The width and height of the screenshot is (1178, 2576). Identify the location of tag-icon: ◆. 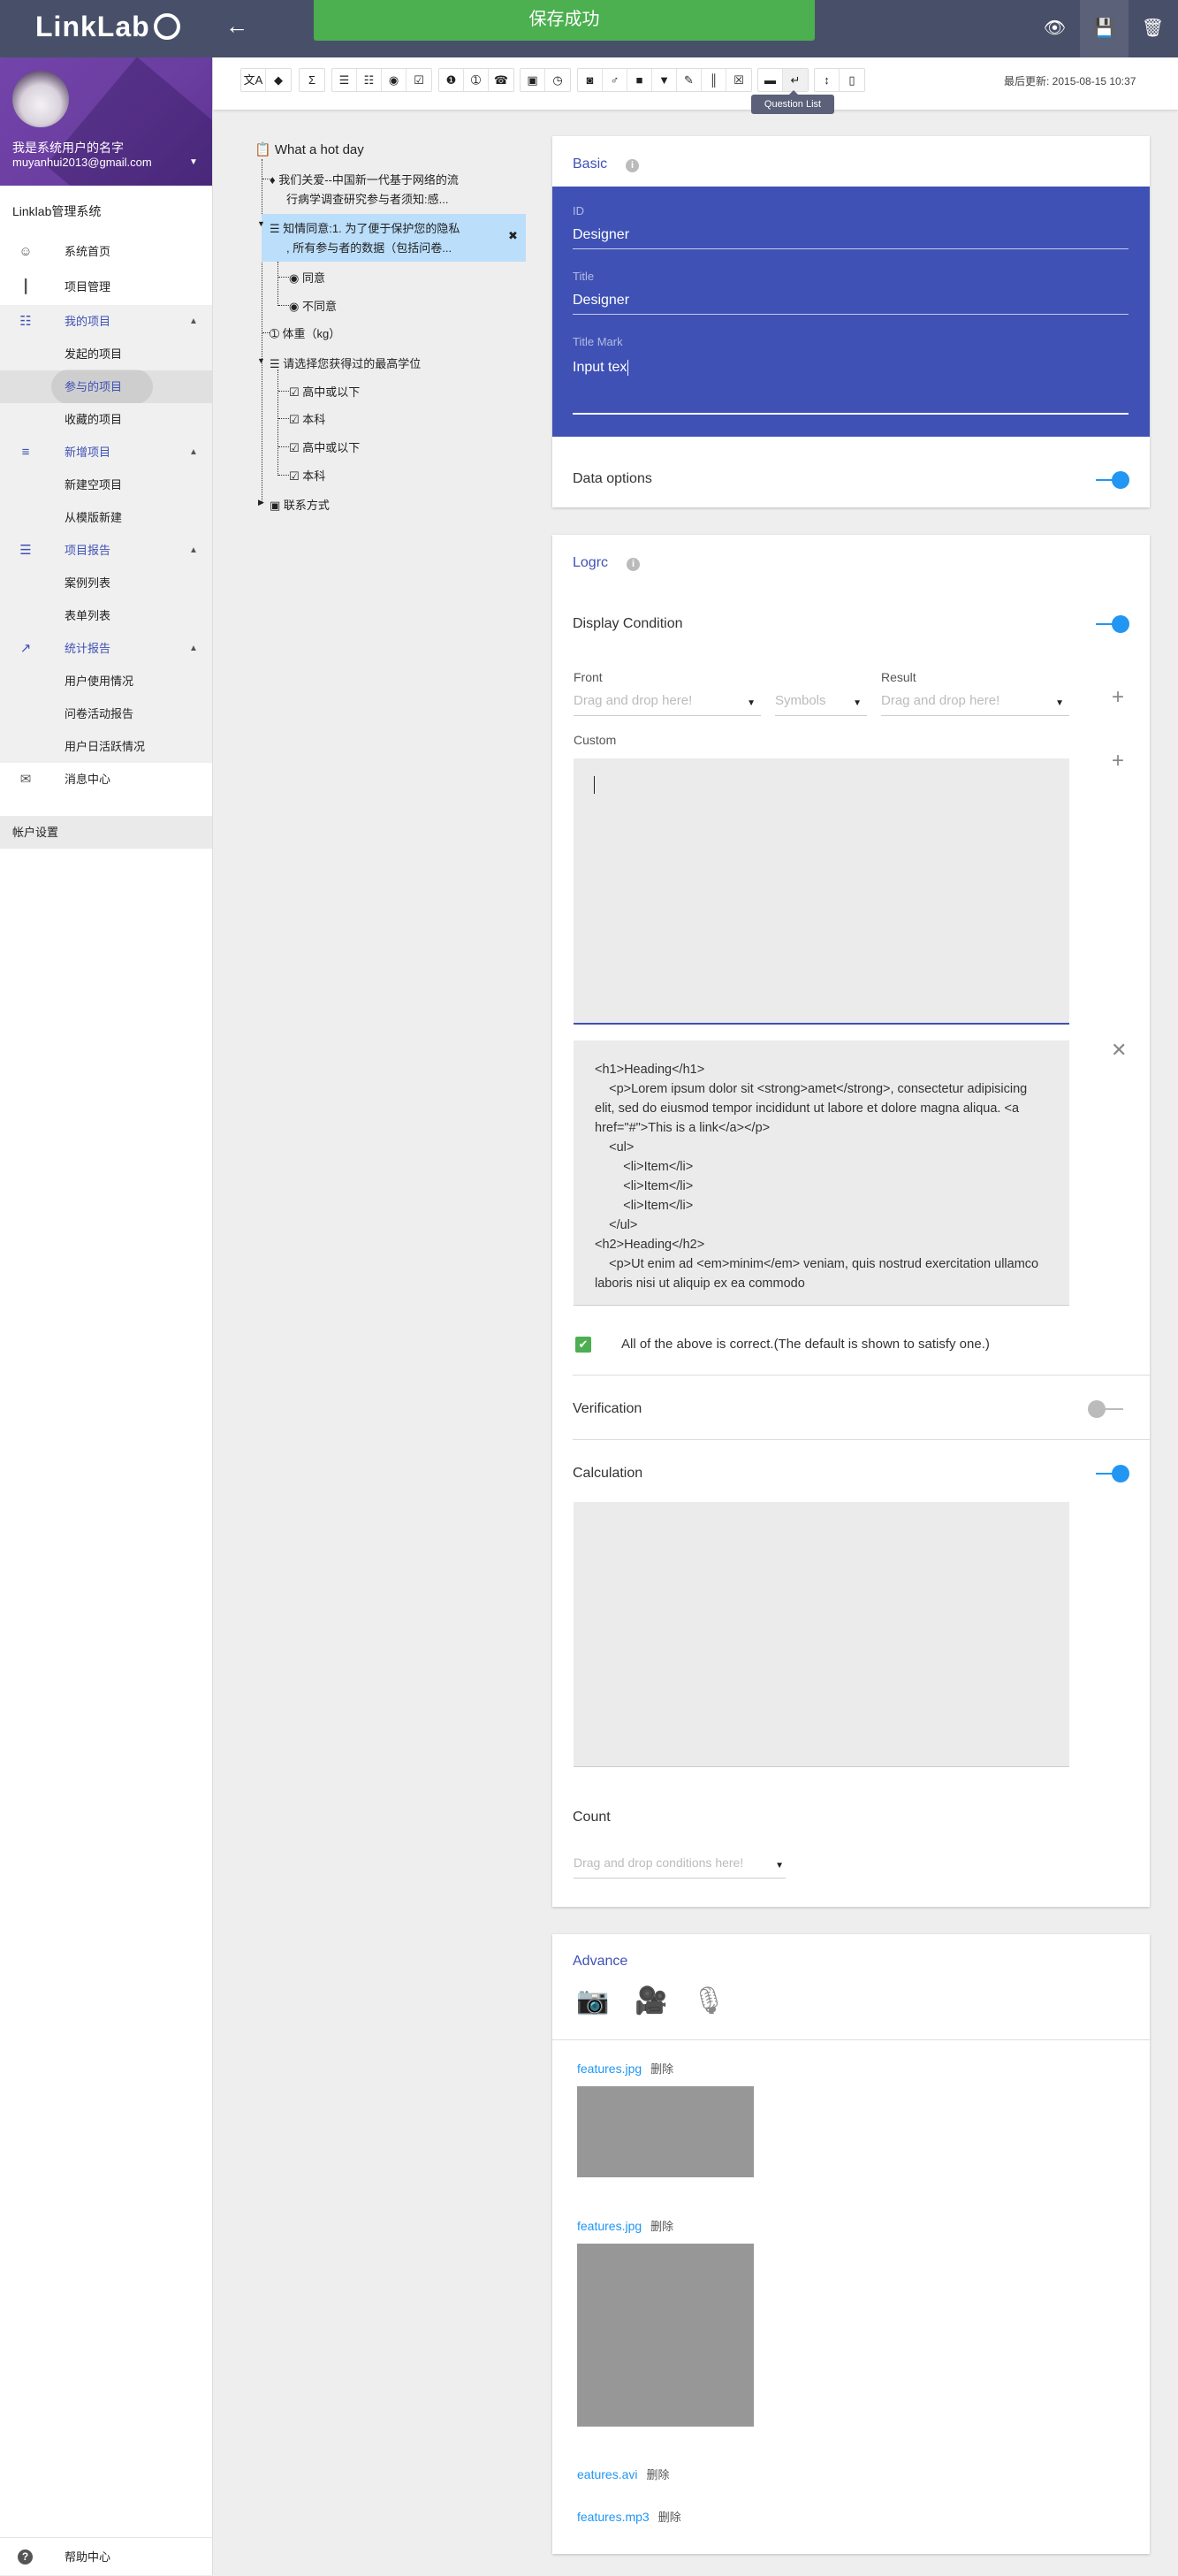
(278, 80).